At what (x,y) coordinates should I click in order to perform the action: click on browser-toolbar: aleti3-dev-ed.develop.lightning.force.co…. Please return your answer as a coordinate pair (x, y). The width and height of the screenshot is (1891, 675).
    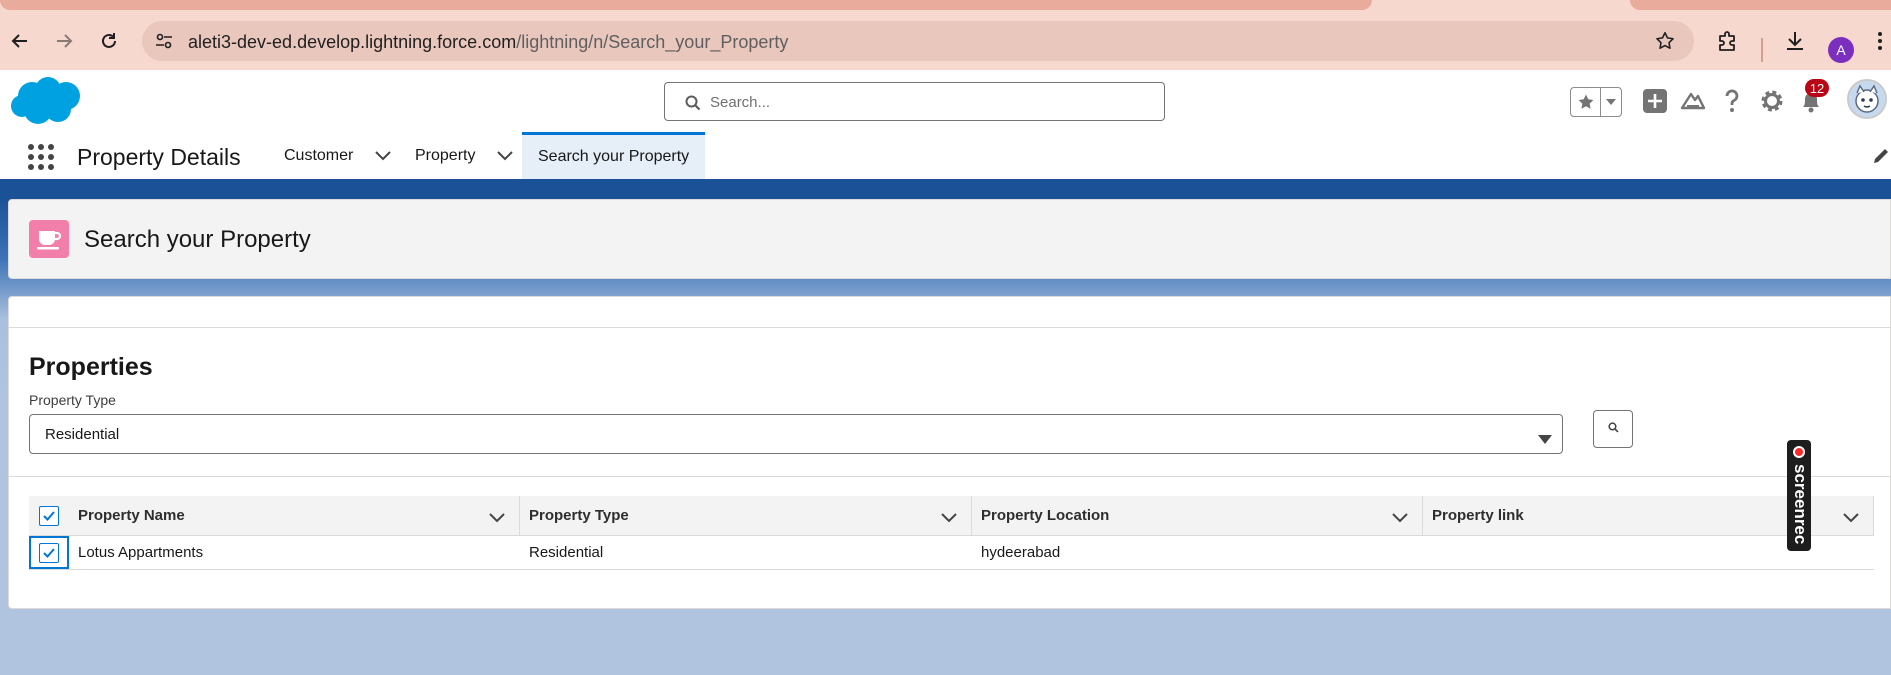
    Looking at the image, I should click on (945, 40).